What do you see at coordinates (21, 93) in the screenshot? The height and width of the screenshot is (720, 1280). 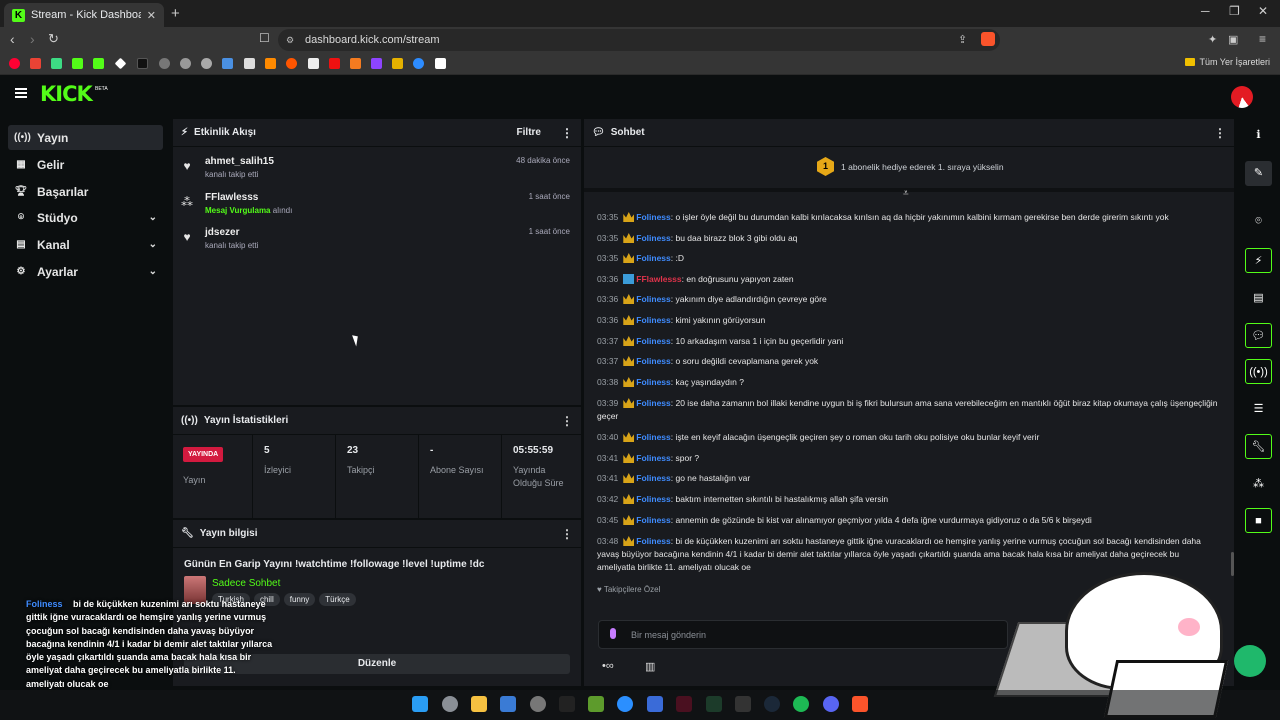 I see `hamburger-menu-icon` at bounding box center [21, 93].